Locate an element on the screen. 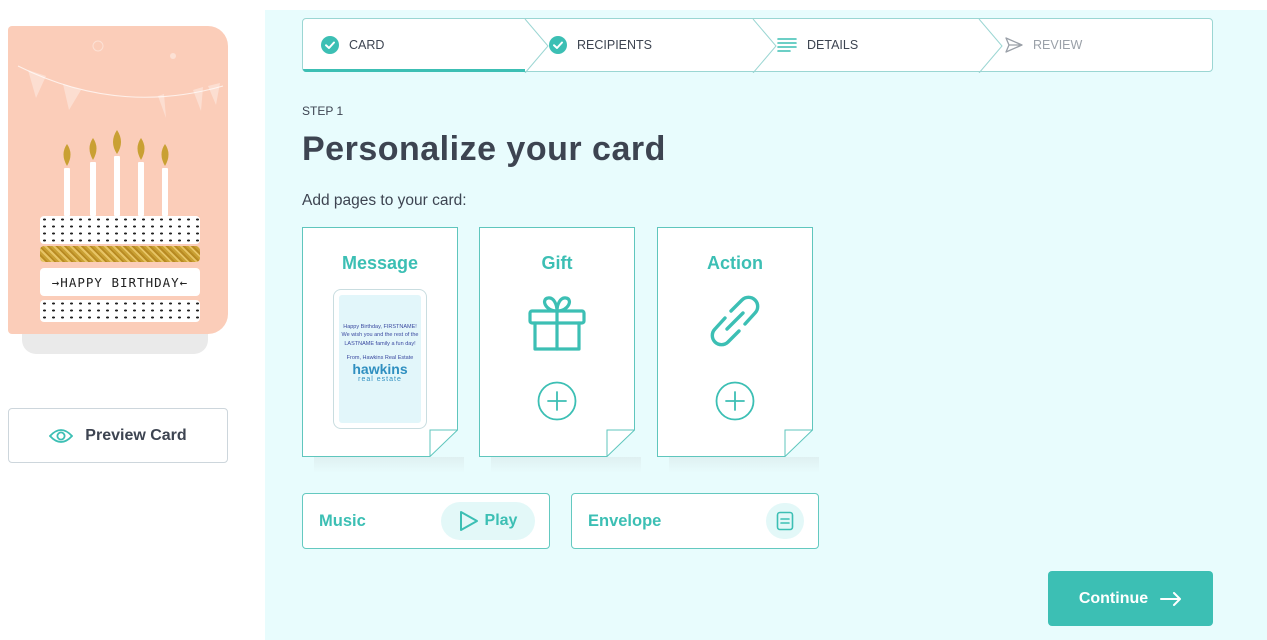 The height and width of the screenshot is (640, 1267). play-music-button: Play is located at coordinates (488, 521).